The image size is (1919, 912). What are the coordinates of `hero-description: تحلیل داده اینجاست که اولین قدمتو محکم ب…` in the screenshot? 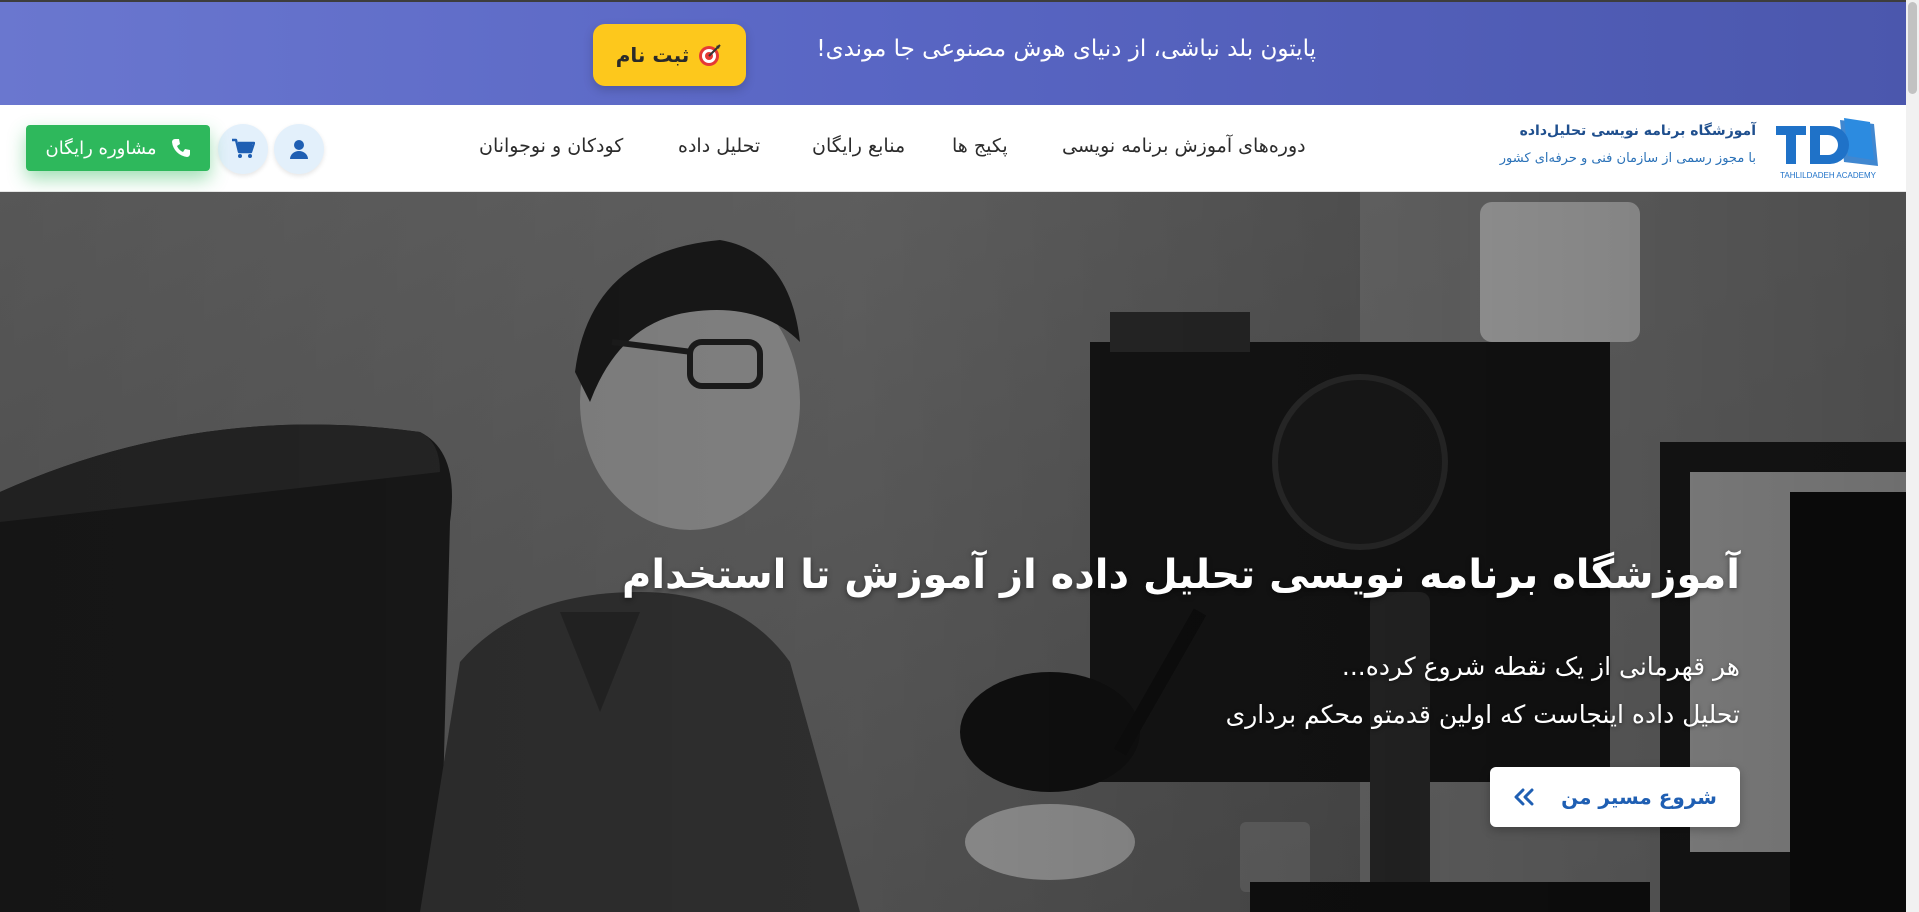 It's located at (1482, 714).